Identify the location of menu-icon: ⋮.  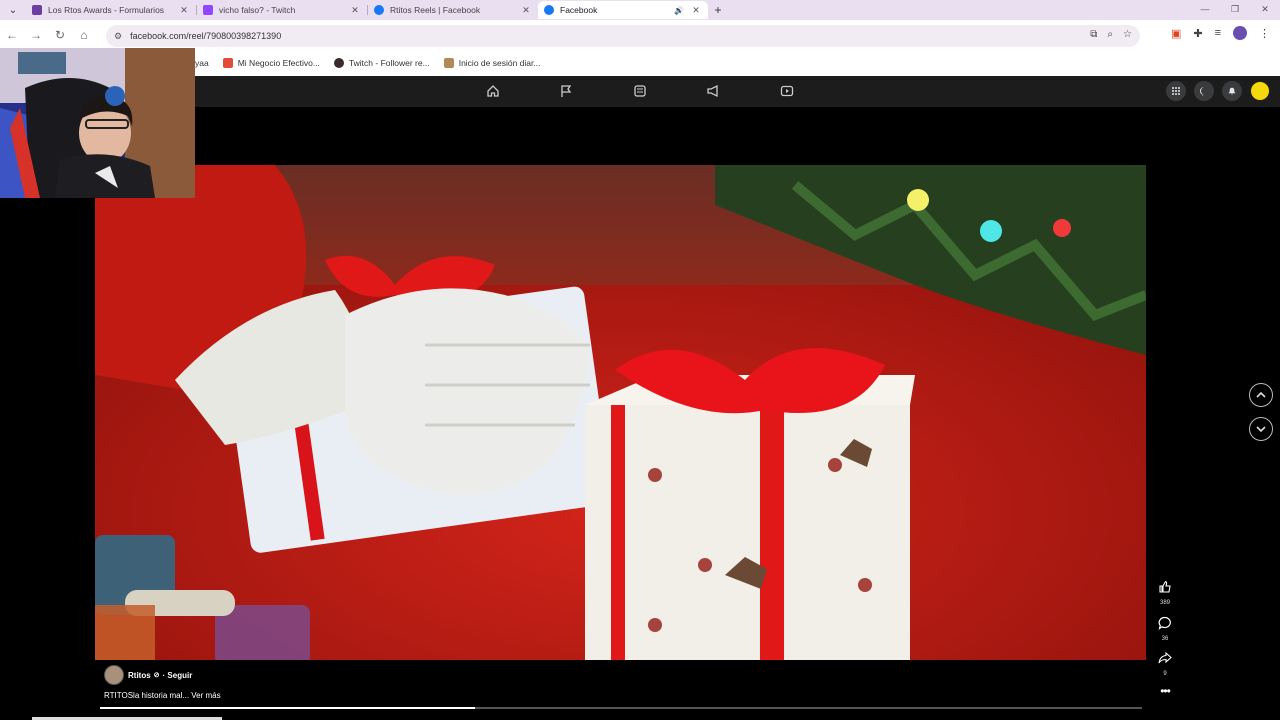
(1264, 33).